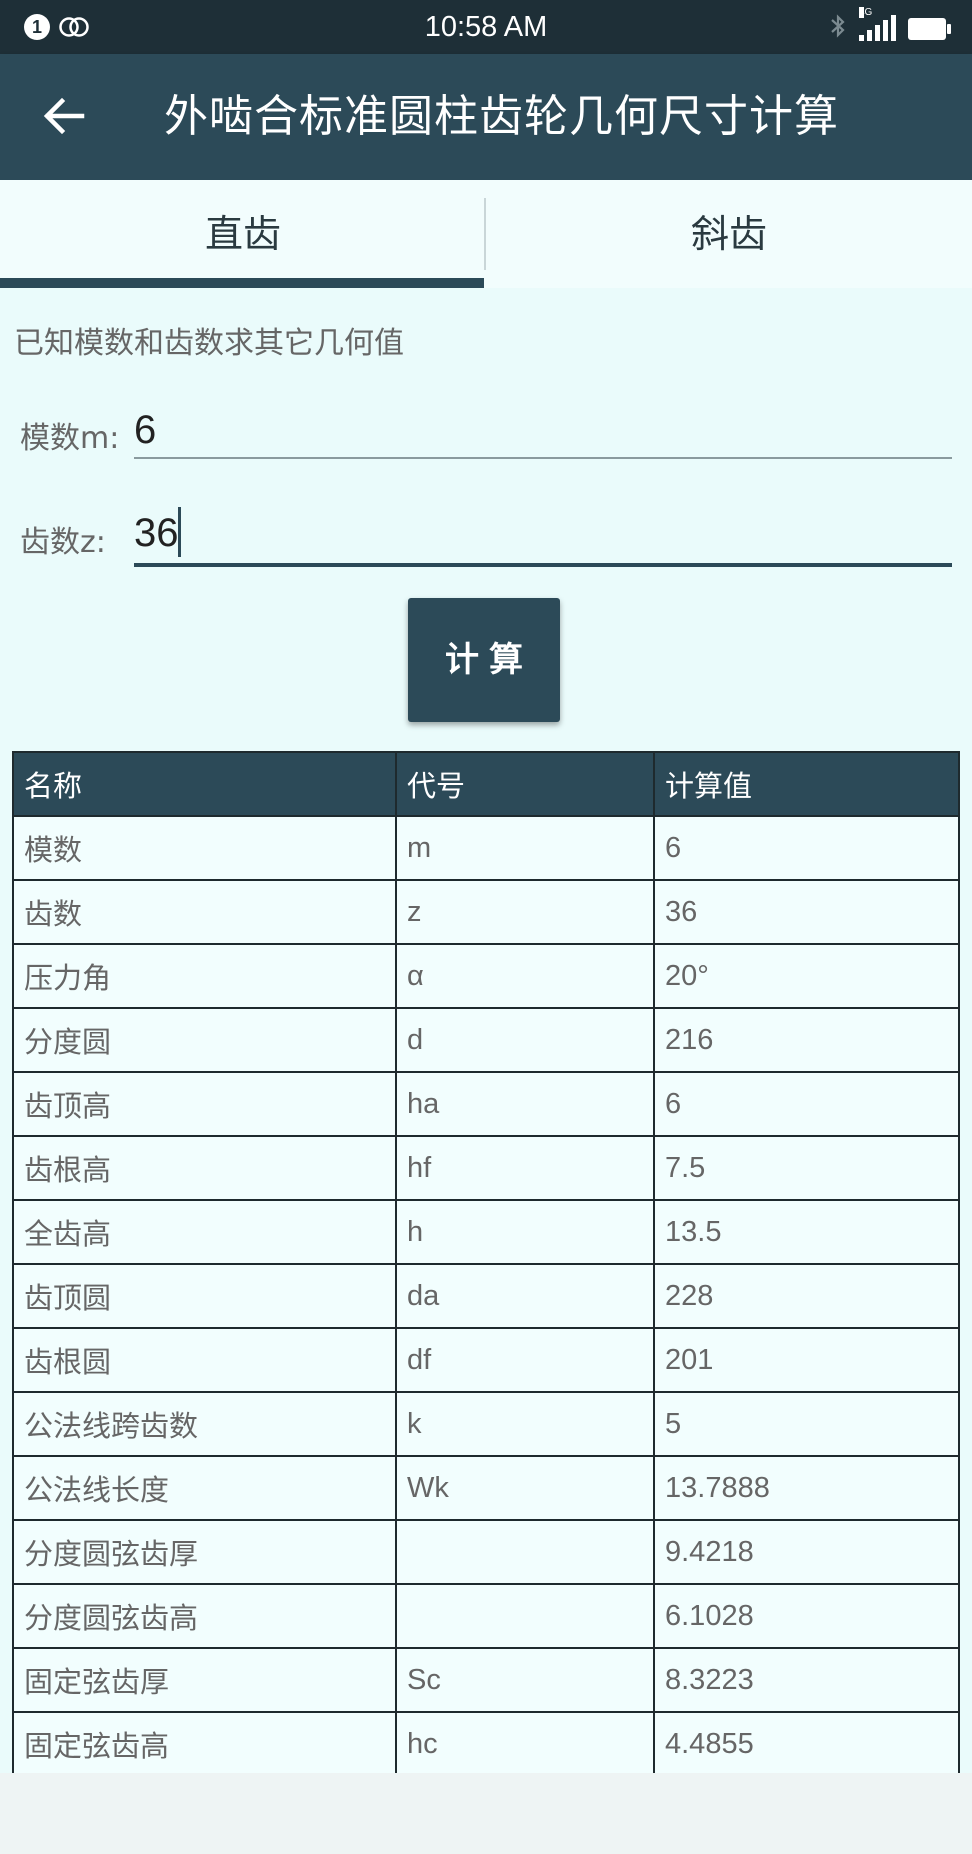  What do you see at coordinates (204, 1616) in the screenshot?
I see `row-name: 分度圆弦齿高` at bounding box center [204, 1616].